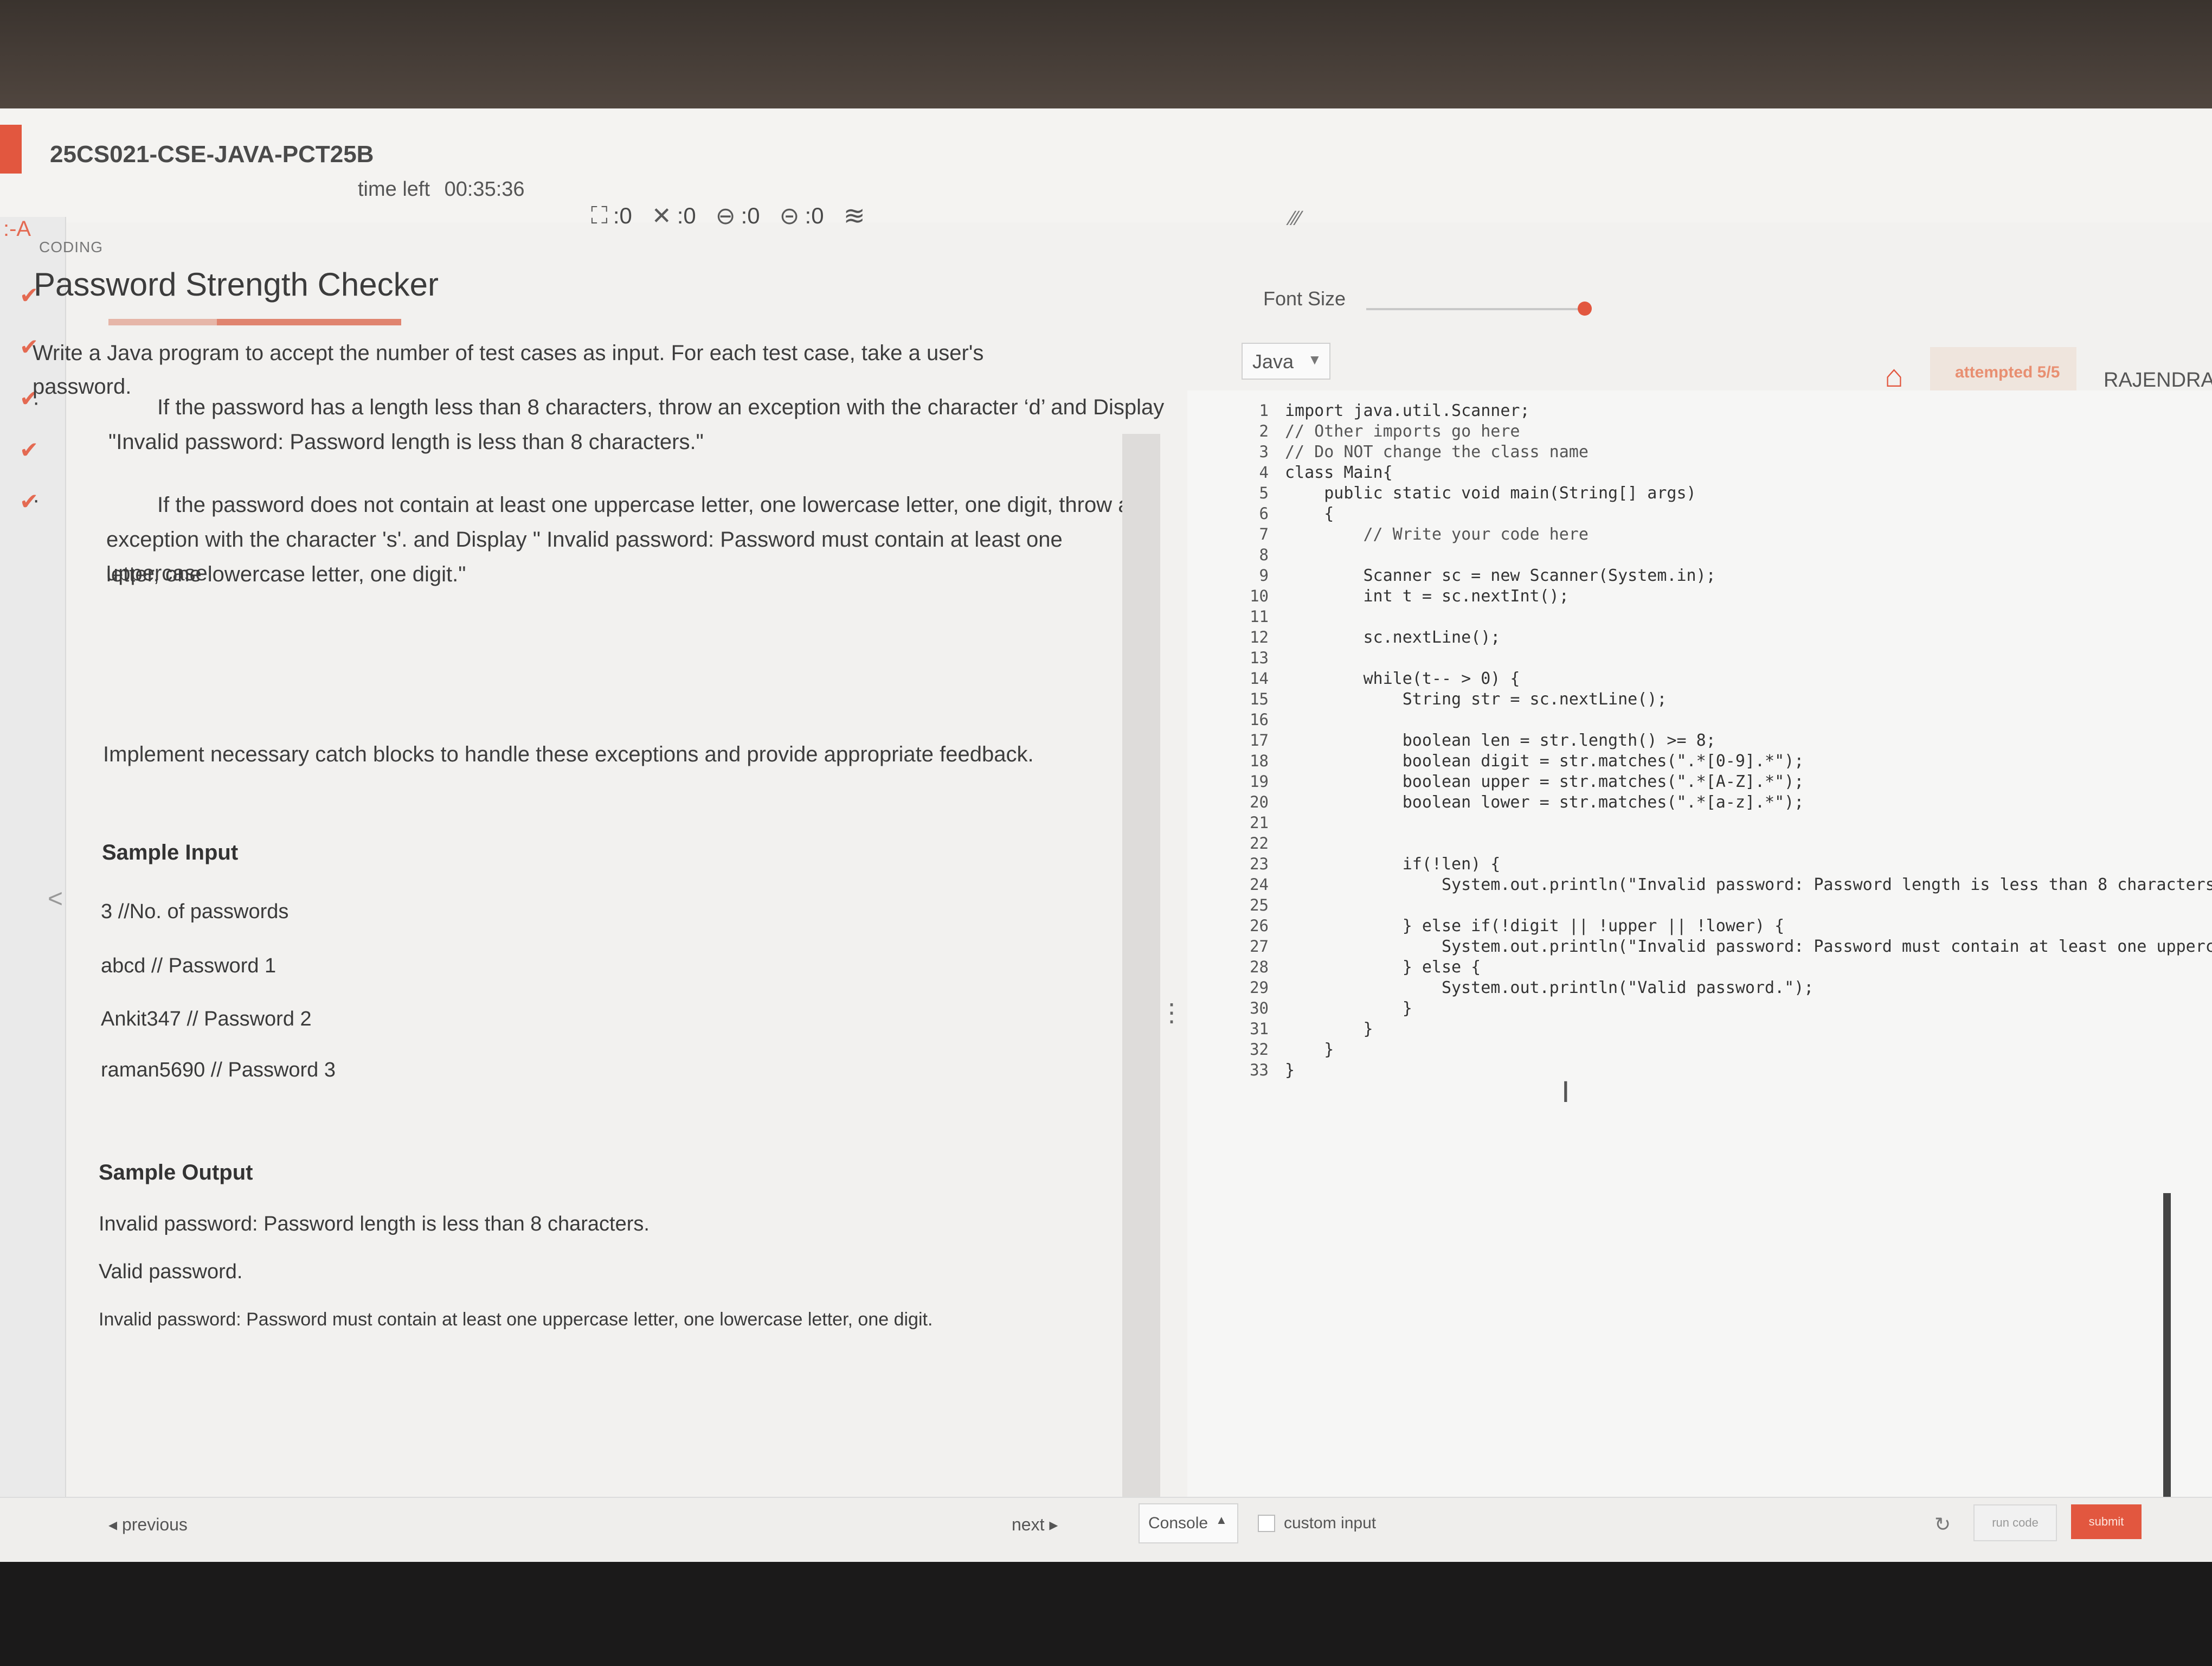 The width and height of the screenshot is (2212, 1666). What do you see at coordinates (599, 215) in the screenshot?
I see `fullscreen-enter-icon: ⛶` at bounding box center [599, 215].